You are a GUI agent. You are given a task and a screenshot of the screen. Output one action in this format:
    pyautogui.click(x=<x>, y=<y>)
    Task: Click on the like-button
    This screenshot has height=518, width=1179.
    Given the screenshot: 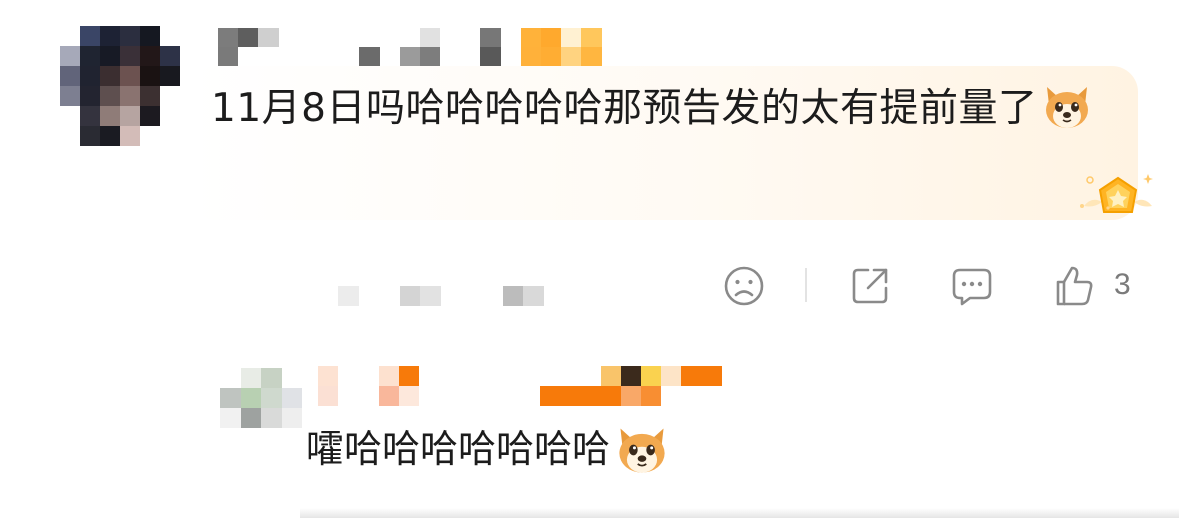 What is the action you would take?
    pyautogui.click(x=1074, y=286)
    